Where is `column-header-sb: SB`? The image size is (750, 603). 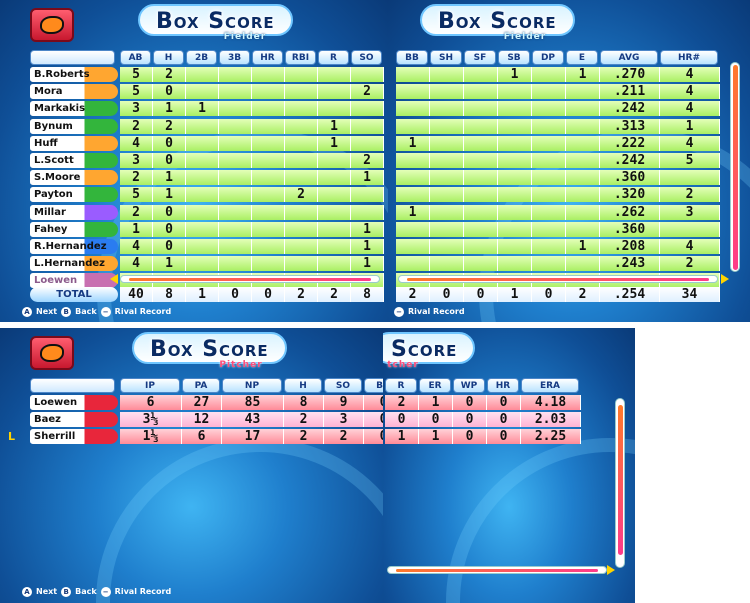 column-header-sb: SB is located at coordinates (514, 57).